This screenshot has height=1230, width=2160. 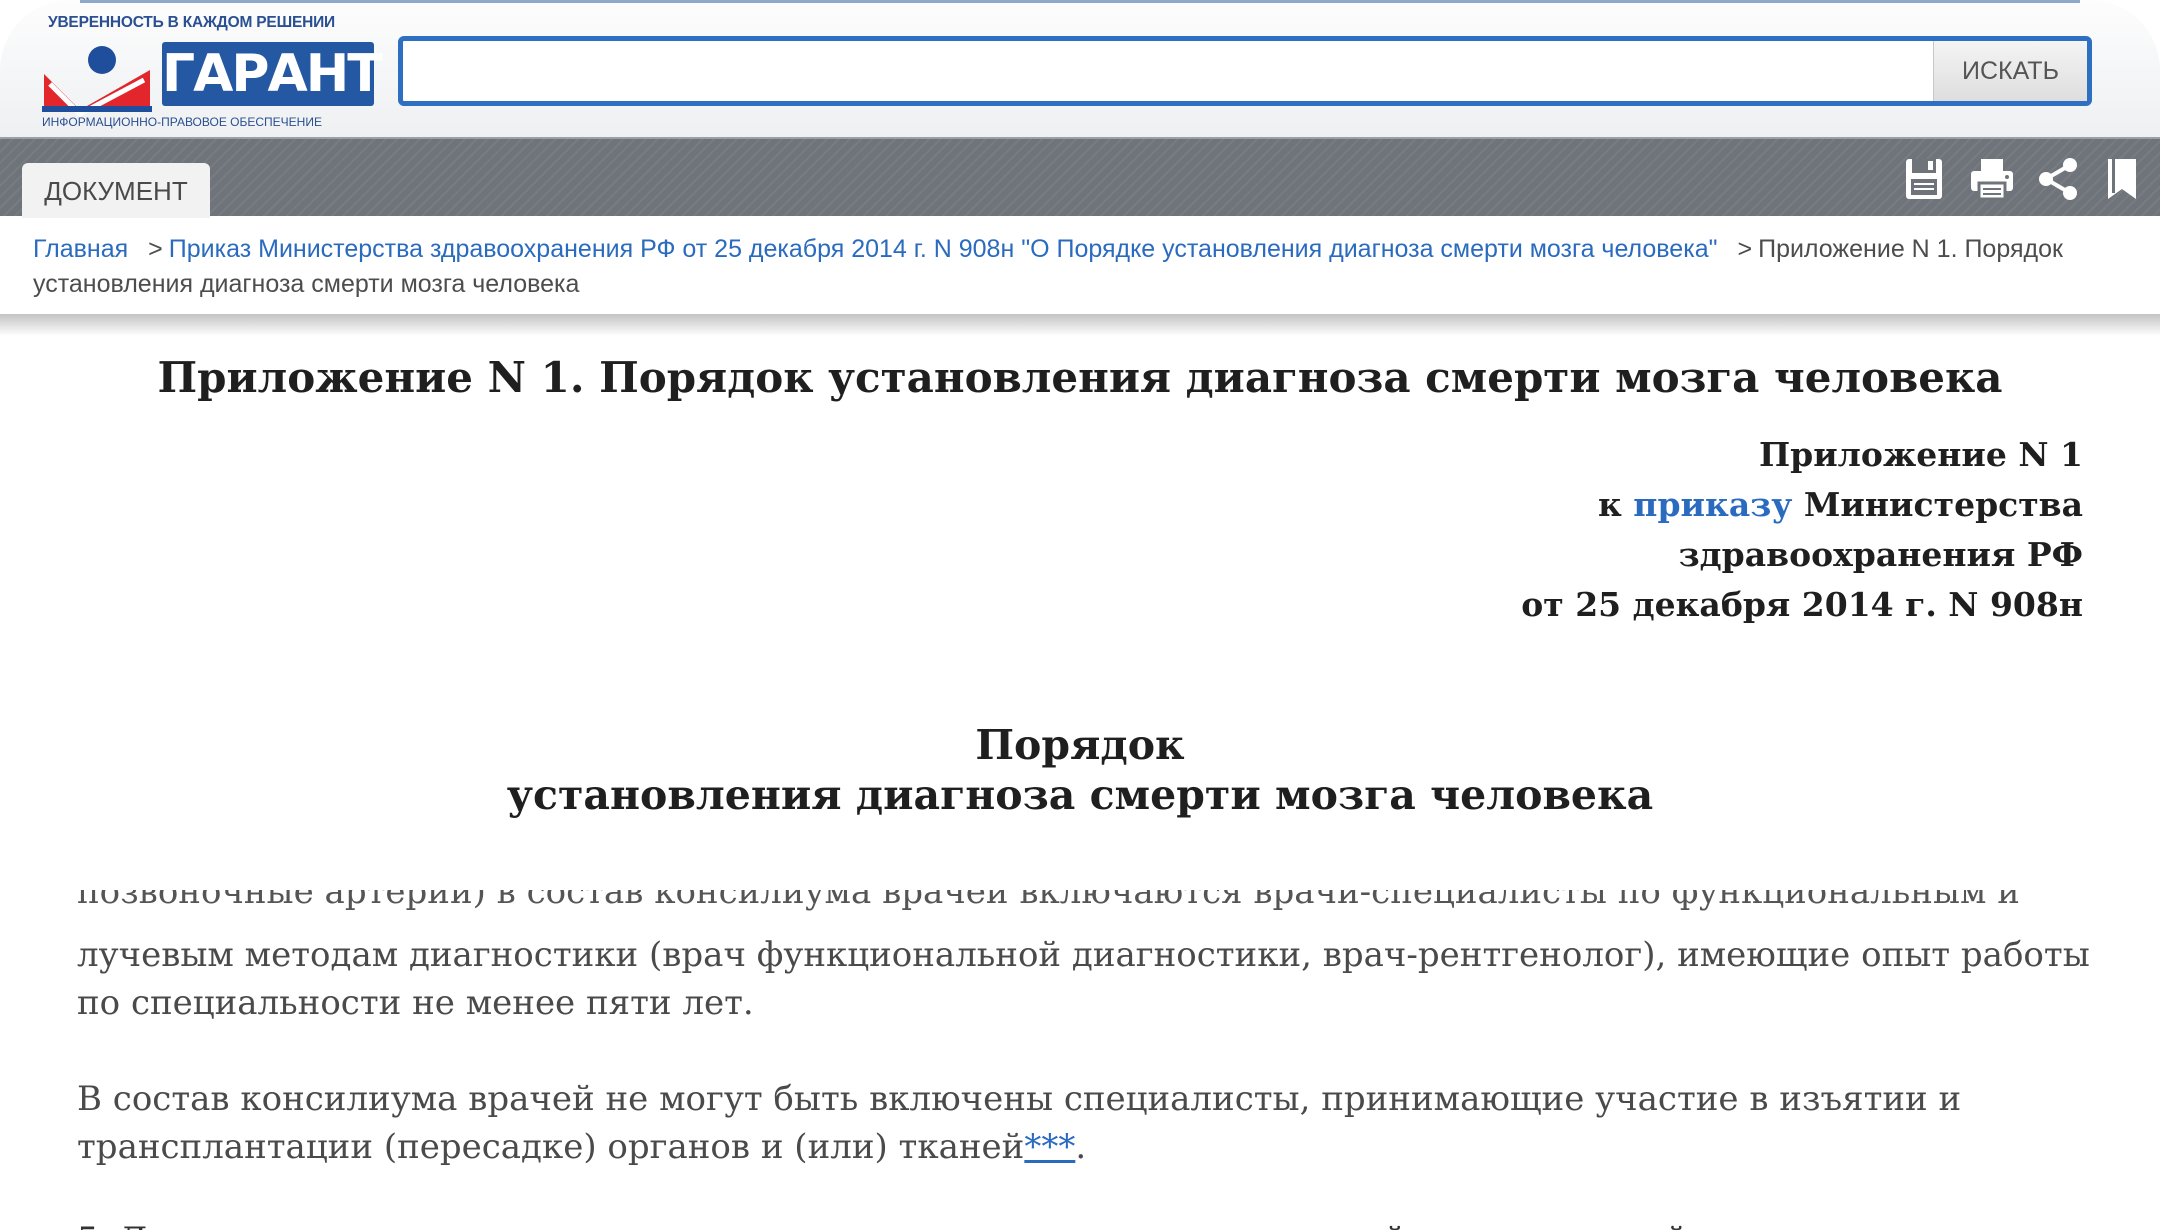 What do you see at coordinates (1937, 504) in the screenshot?
I see `annex-text: Министерства` at bounding box center [1937, 504].